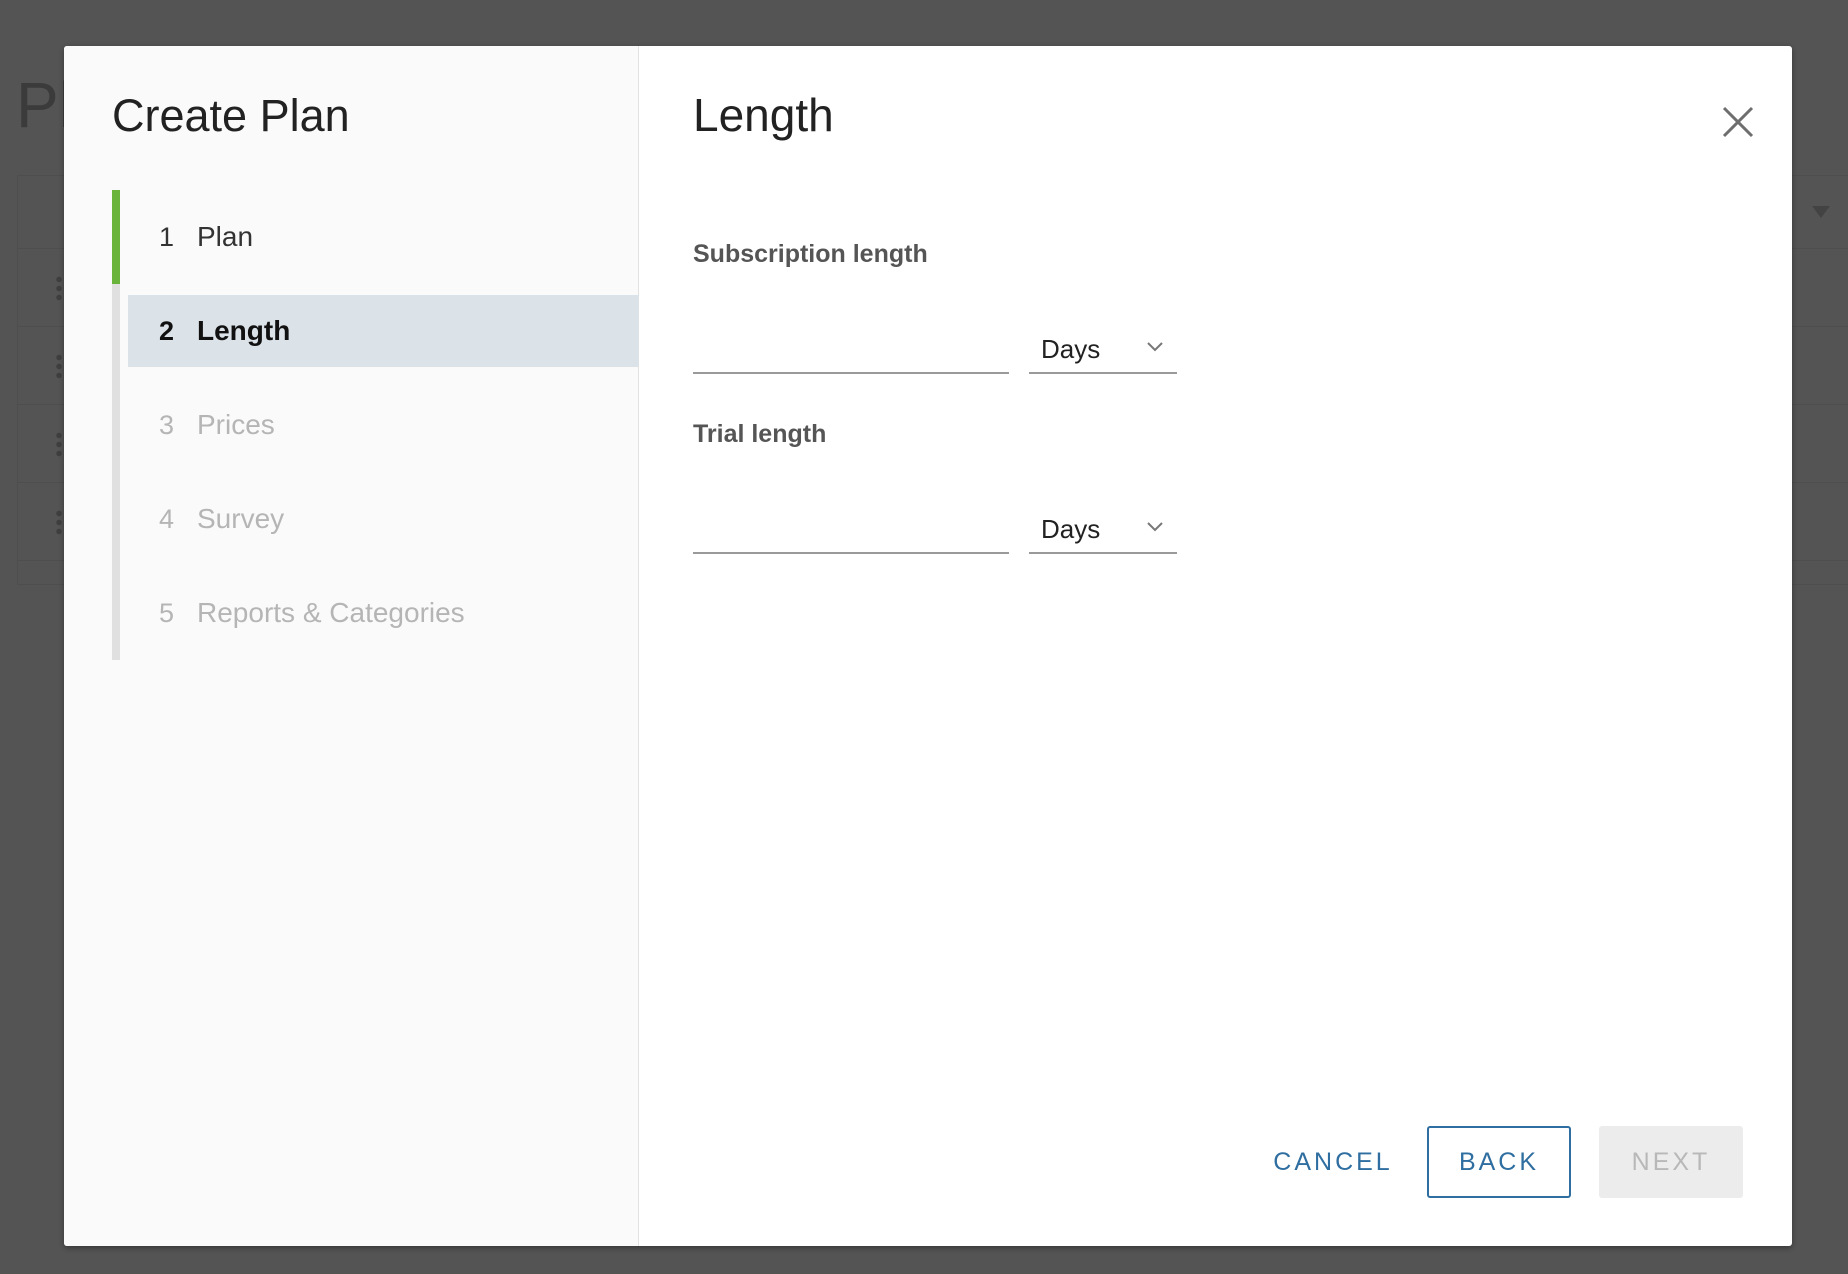 The height and width of the screenshot is (1274, 1848). I want to click on close-icon, so click(1738, 122).